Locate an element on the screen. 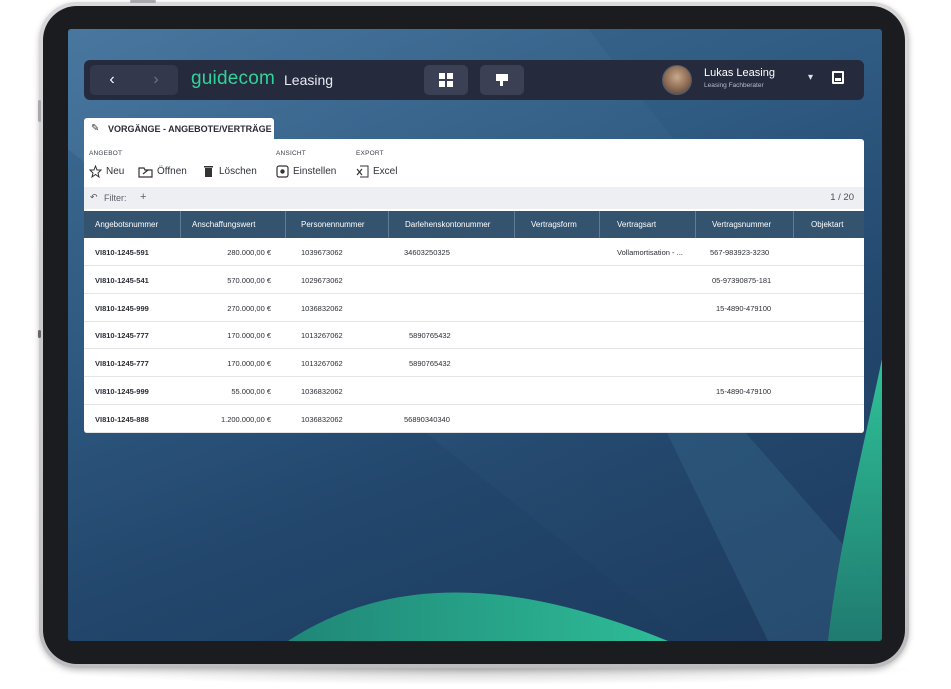  handshake-icon: ✎ is located at coordinates (95, 128).